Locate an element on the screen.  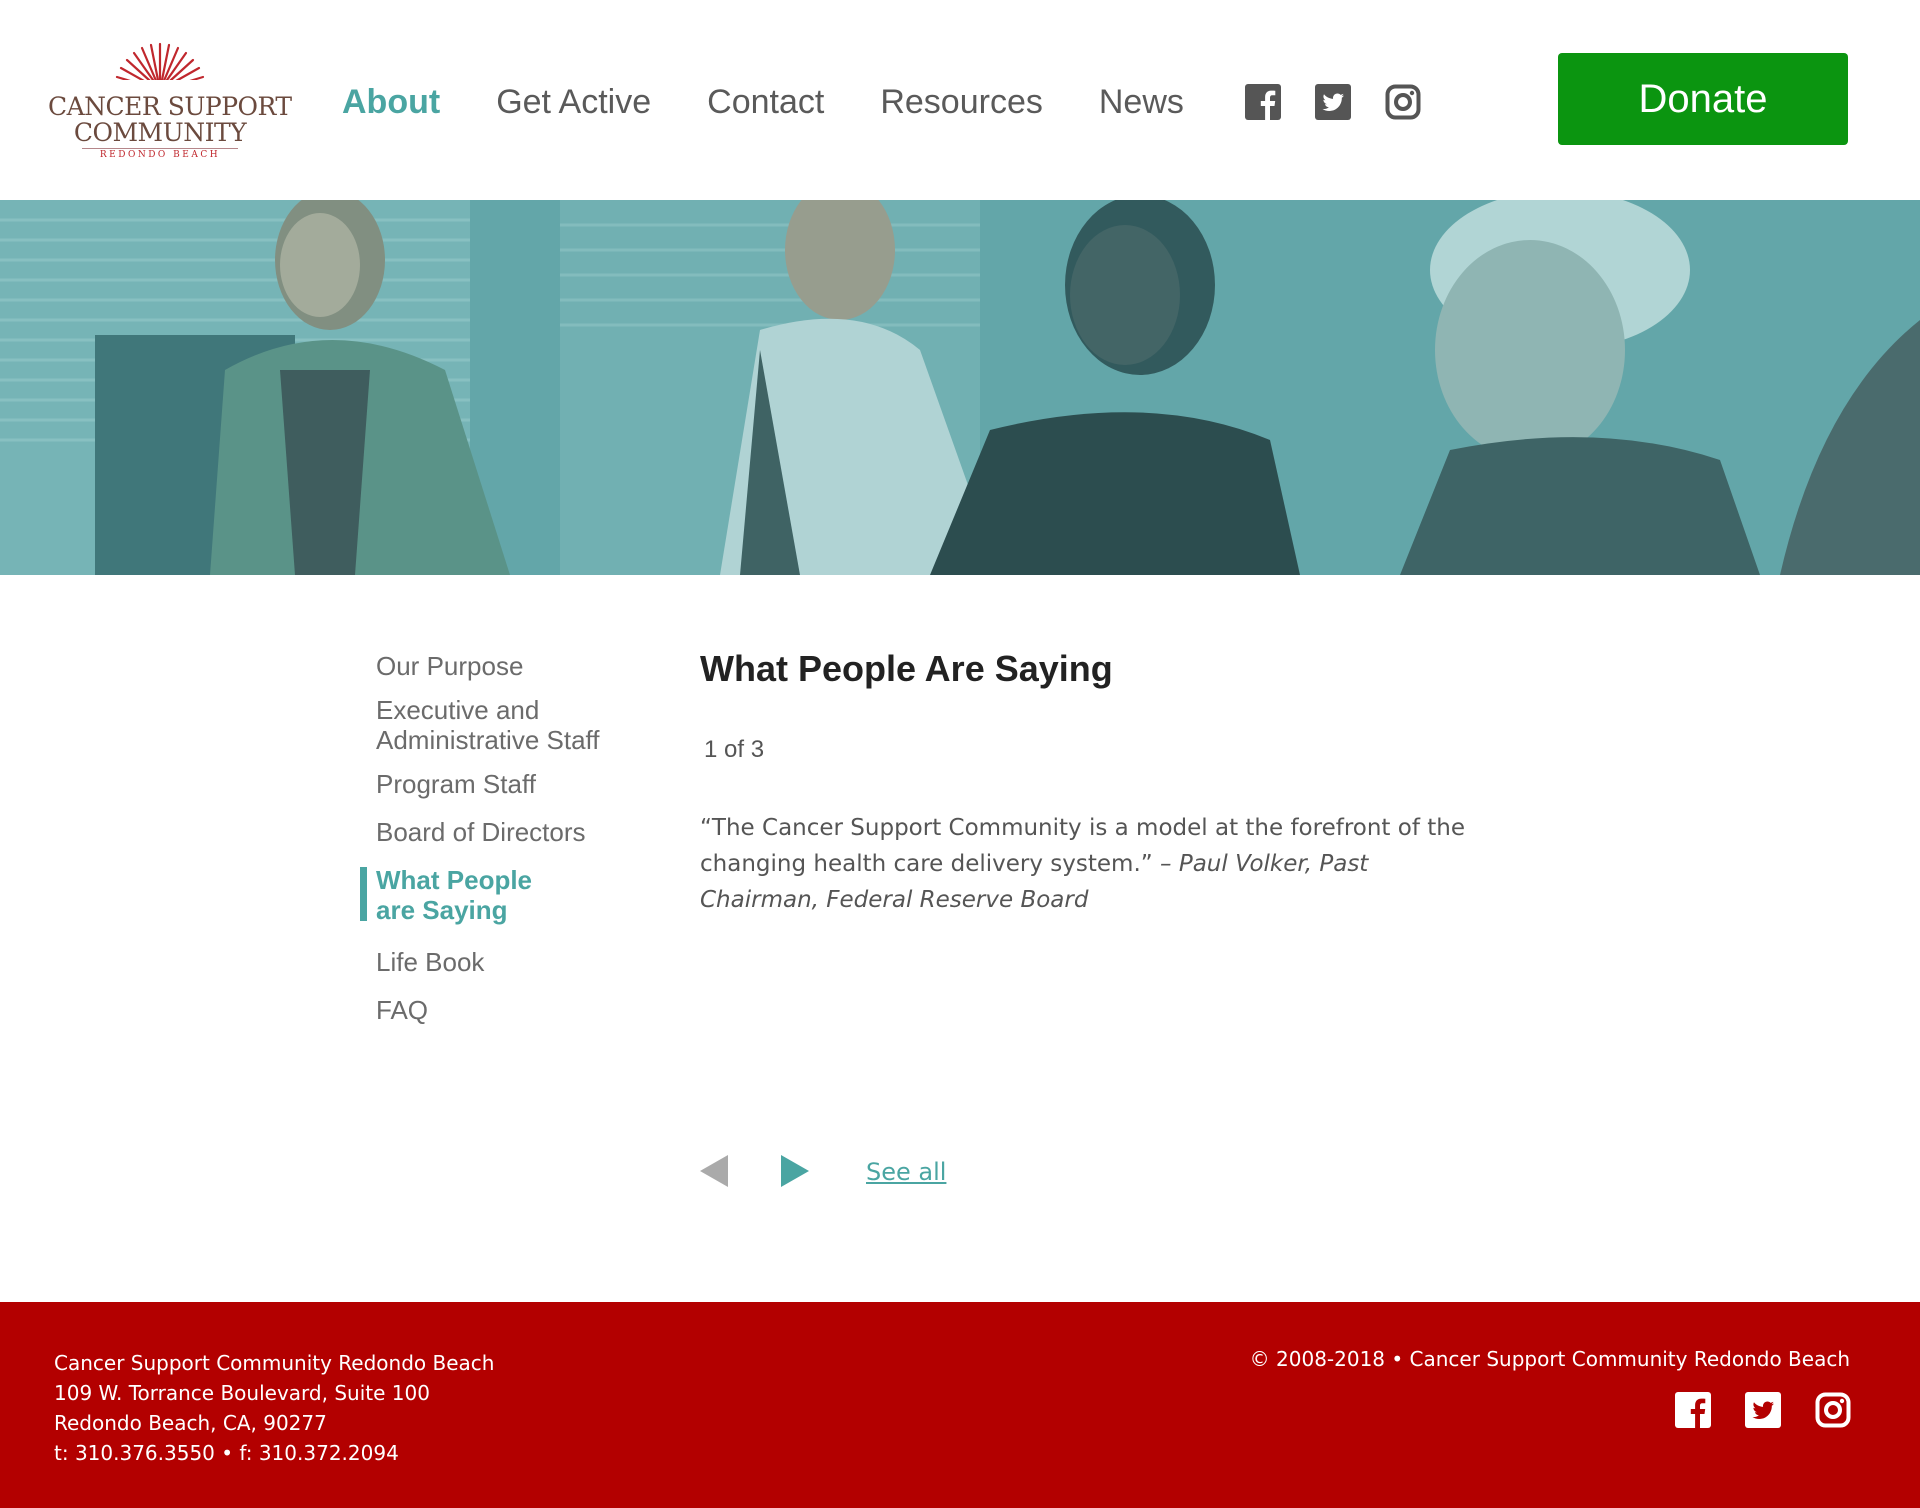
main-nav: About Get Active Contact Resources News is located at coordinates (791, 102).